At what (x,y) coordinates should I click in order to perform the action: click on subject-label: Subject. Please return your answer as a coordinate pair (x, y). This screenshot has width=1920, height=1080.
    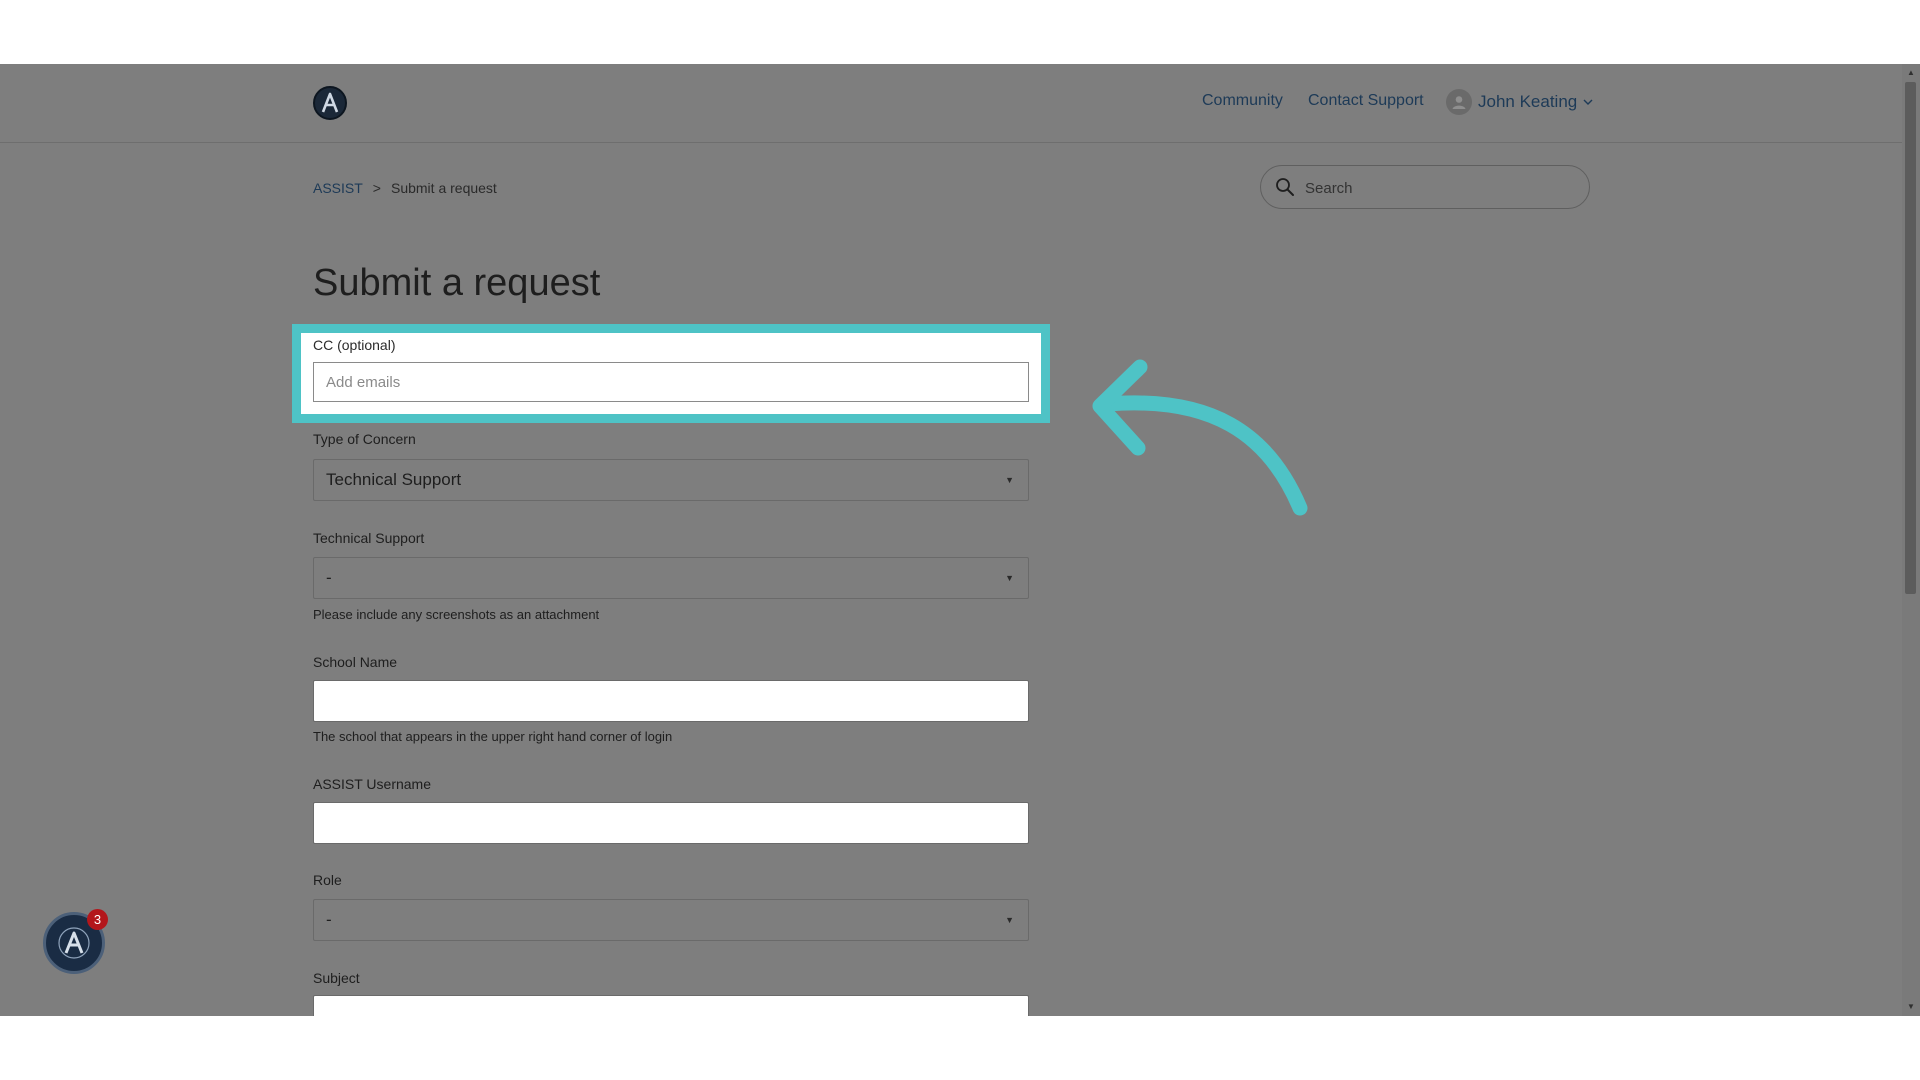
    Looking at the image, I should click on (336, 978).